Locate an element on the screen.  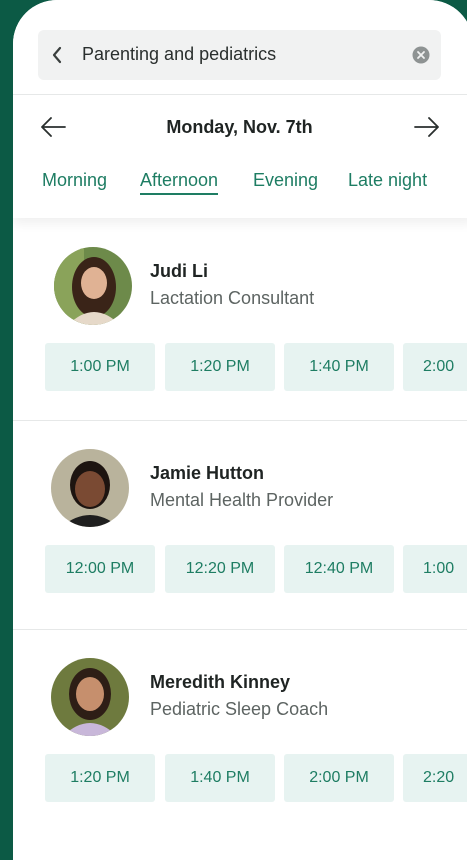
date-navigator: Monday, Nov. 7th is located at coordinates (240, 128).